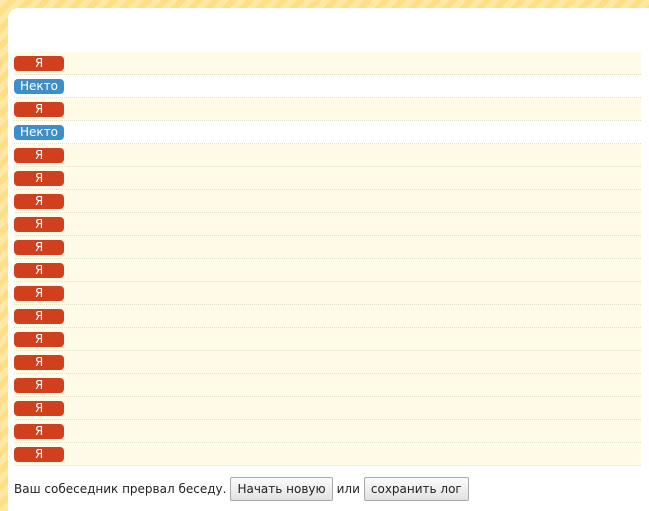 The height and width of the screenshot is (511, 649). I want to click on or-text: или, so click(348, 489).